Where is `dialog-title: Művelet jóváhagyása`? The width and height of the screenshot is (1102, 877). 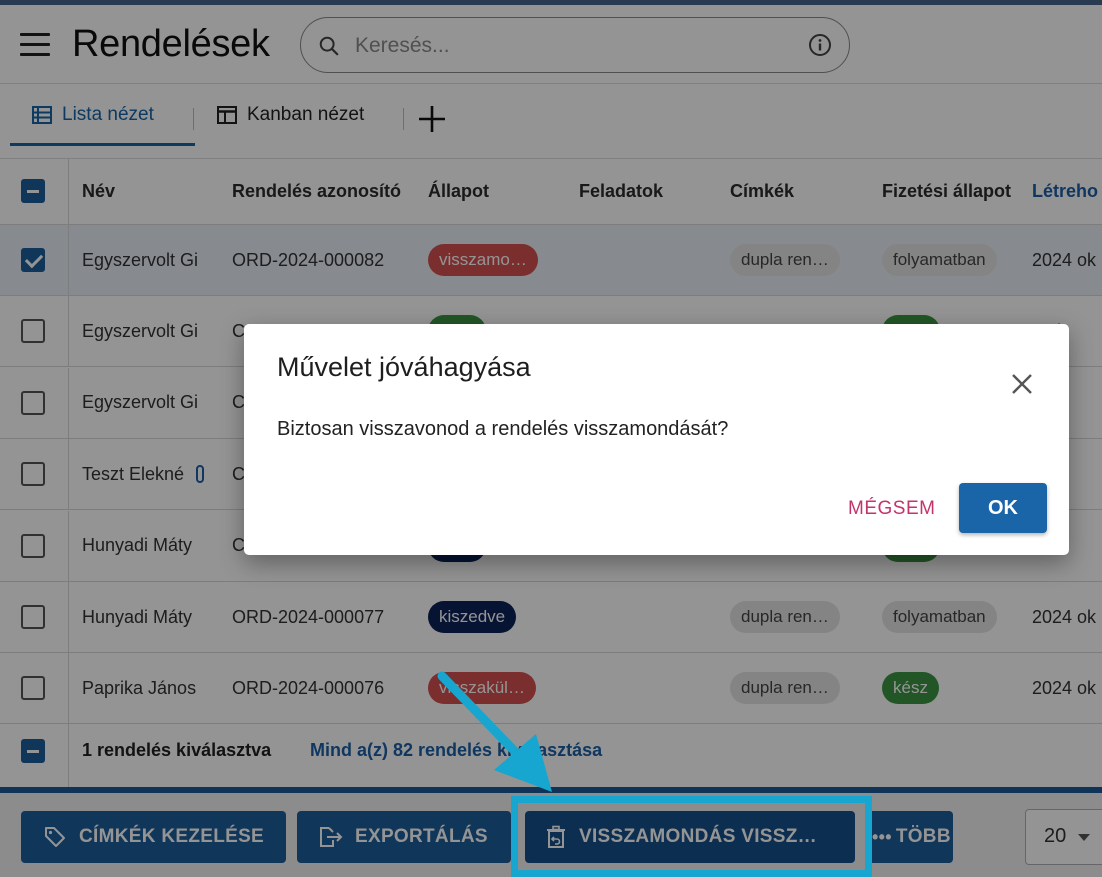
dialog-title: Művelet jóváhagyása is located at coordinates (404, 367).